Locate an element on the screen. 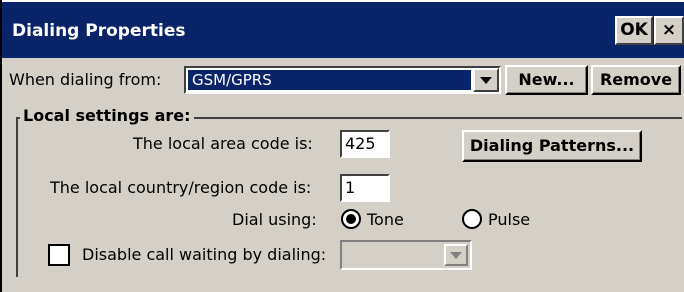  dialing-location-select: GSM/GPRS is located at coordinates (342, 80).